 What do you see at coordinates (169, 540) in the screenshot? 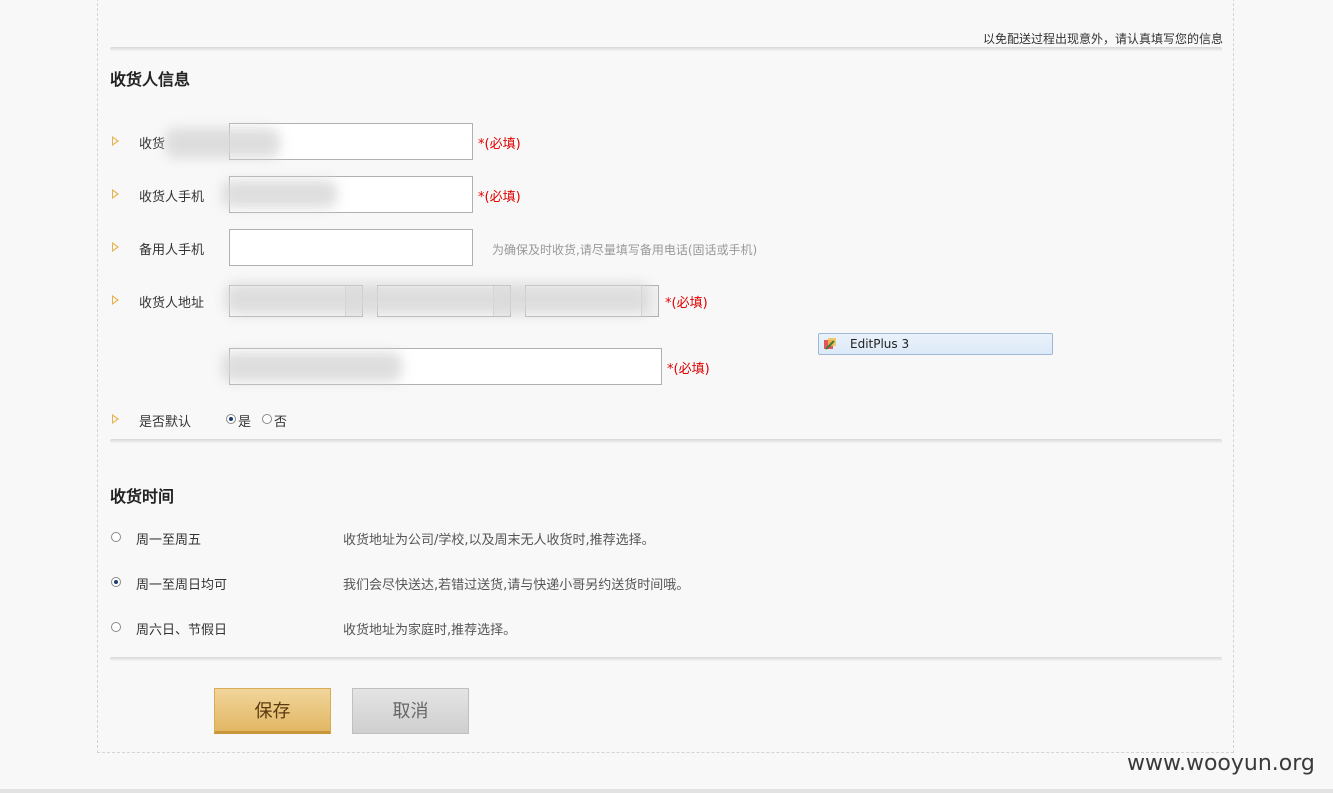
I see `delivery-option-label: 周一至周五` at bounding box center [169, 540].